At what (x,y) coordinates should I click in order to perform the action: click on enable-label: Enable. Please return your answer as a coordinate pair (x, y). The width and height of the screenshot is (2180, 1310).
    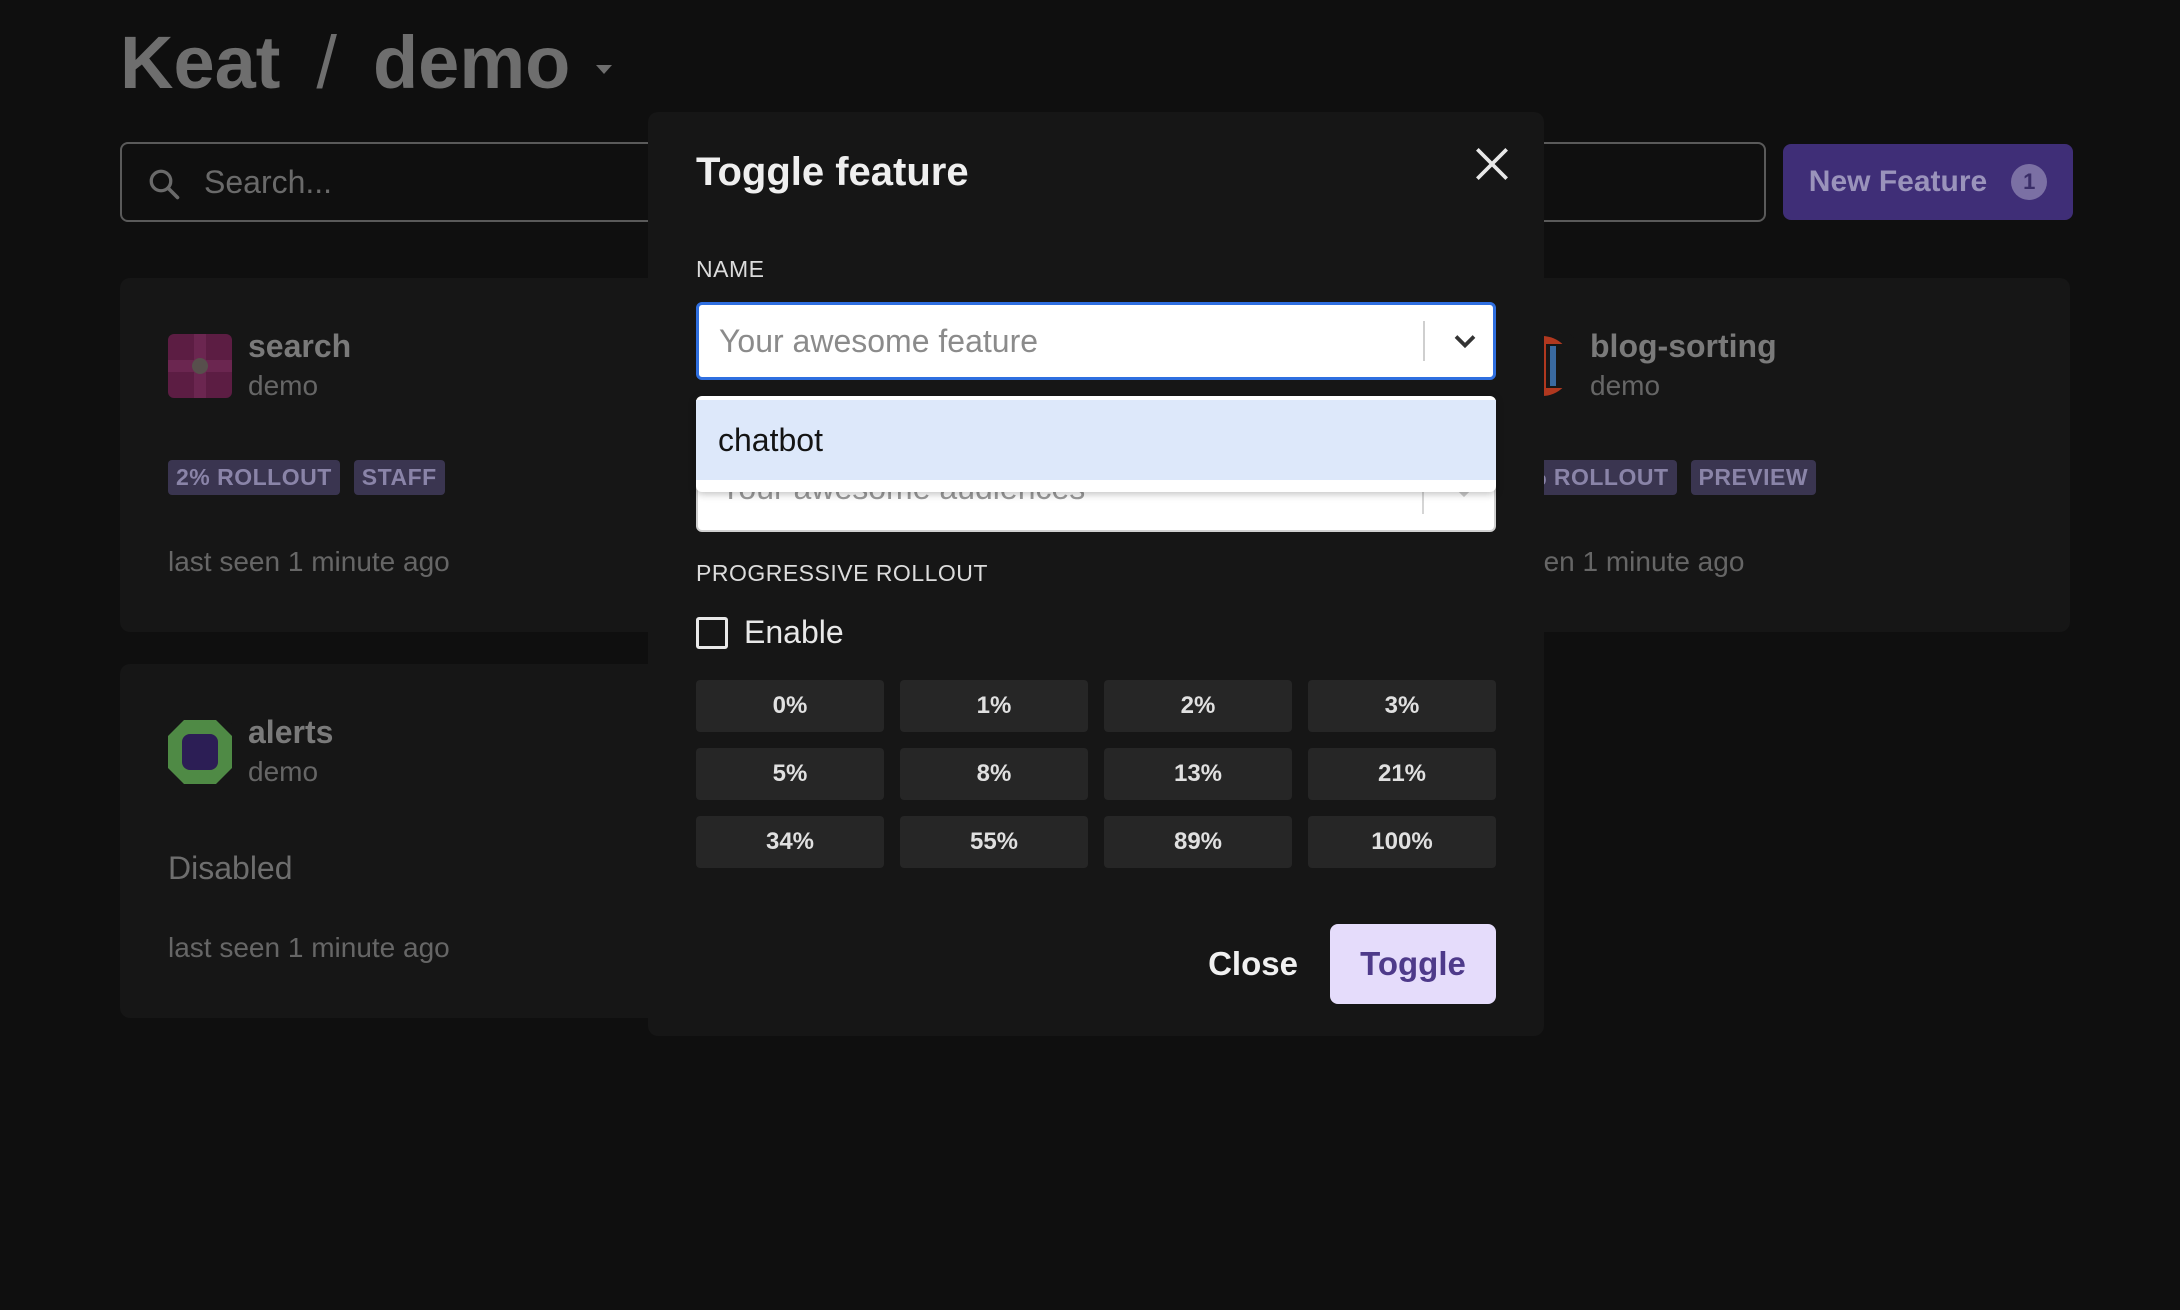
    Looking at the image, I should click on (794, 632).